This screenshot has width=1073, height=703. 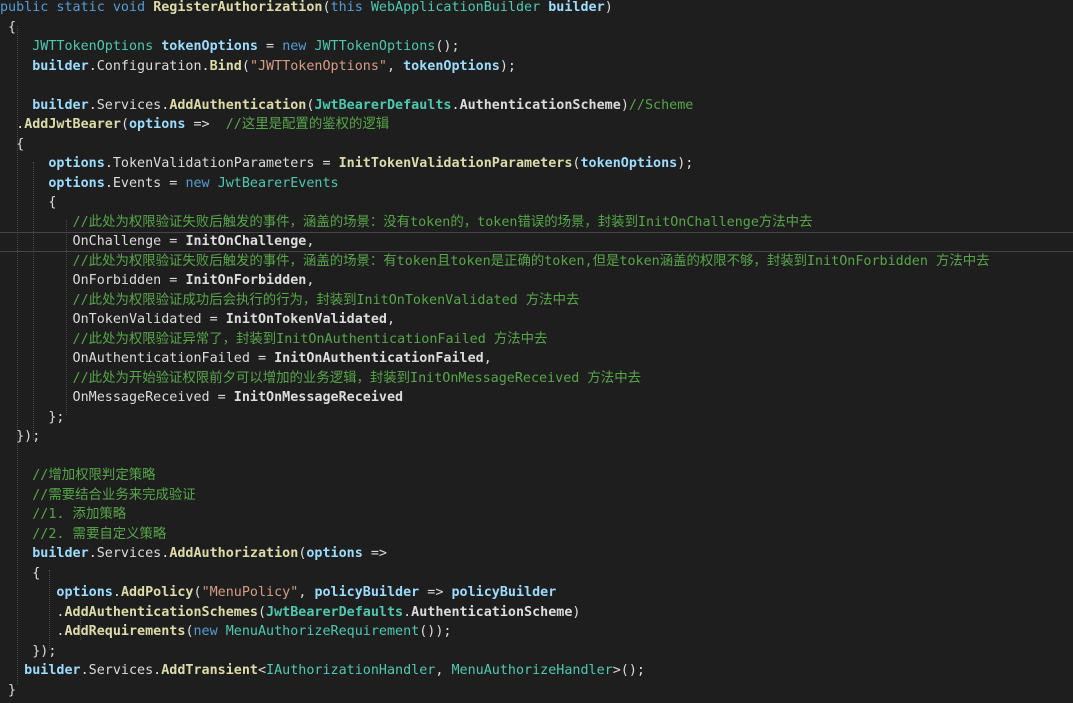 What do you see at coordinates (536, 496) in the screenshot?
I see `code-line: //需要结合业务来完成验证` at bounding box center [536, 496].